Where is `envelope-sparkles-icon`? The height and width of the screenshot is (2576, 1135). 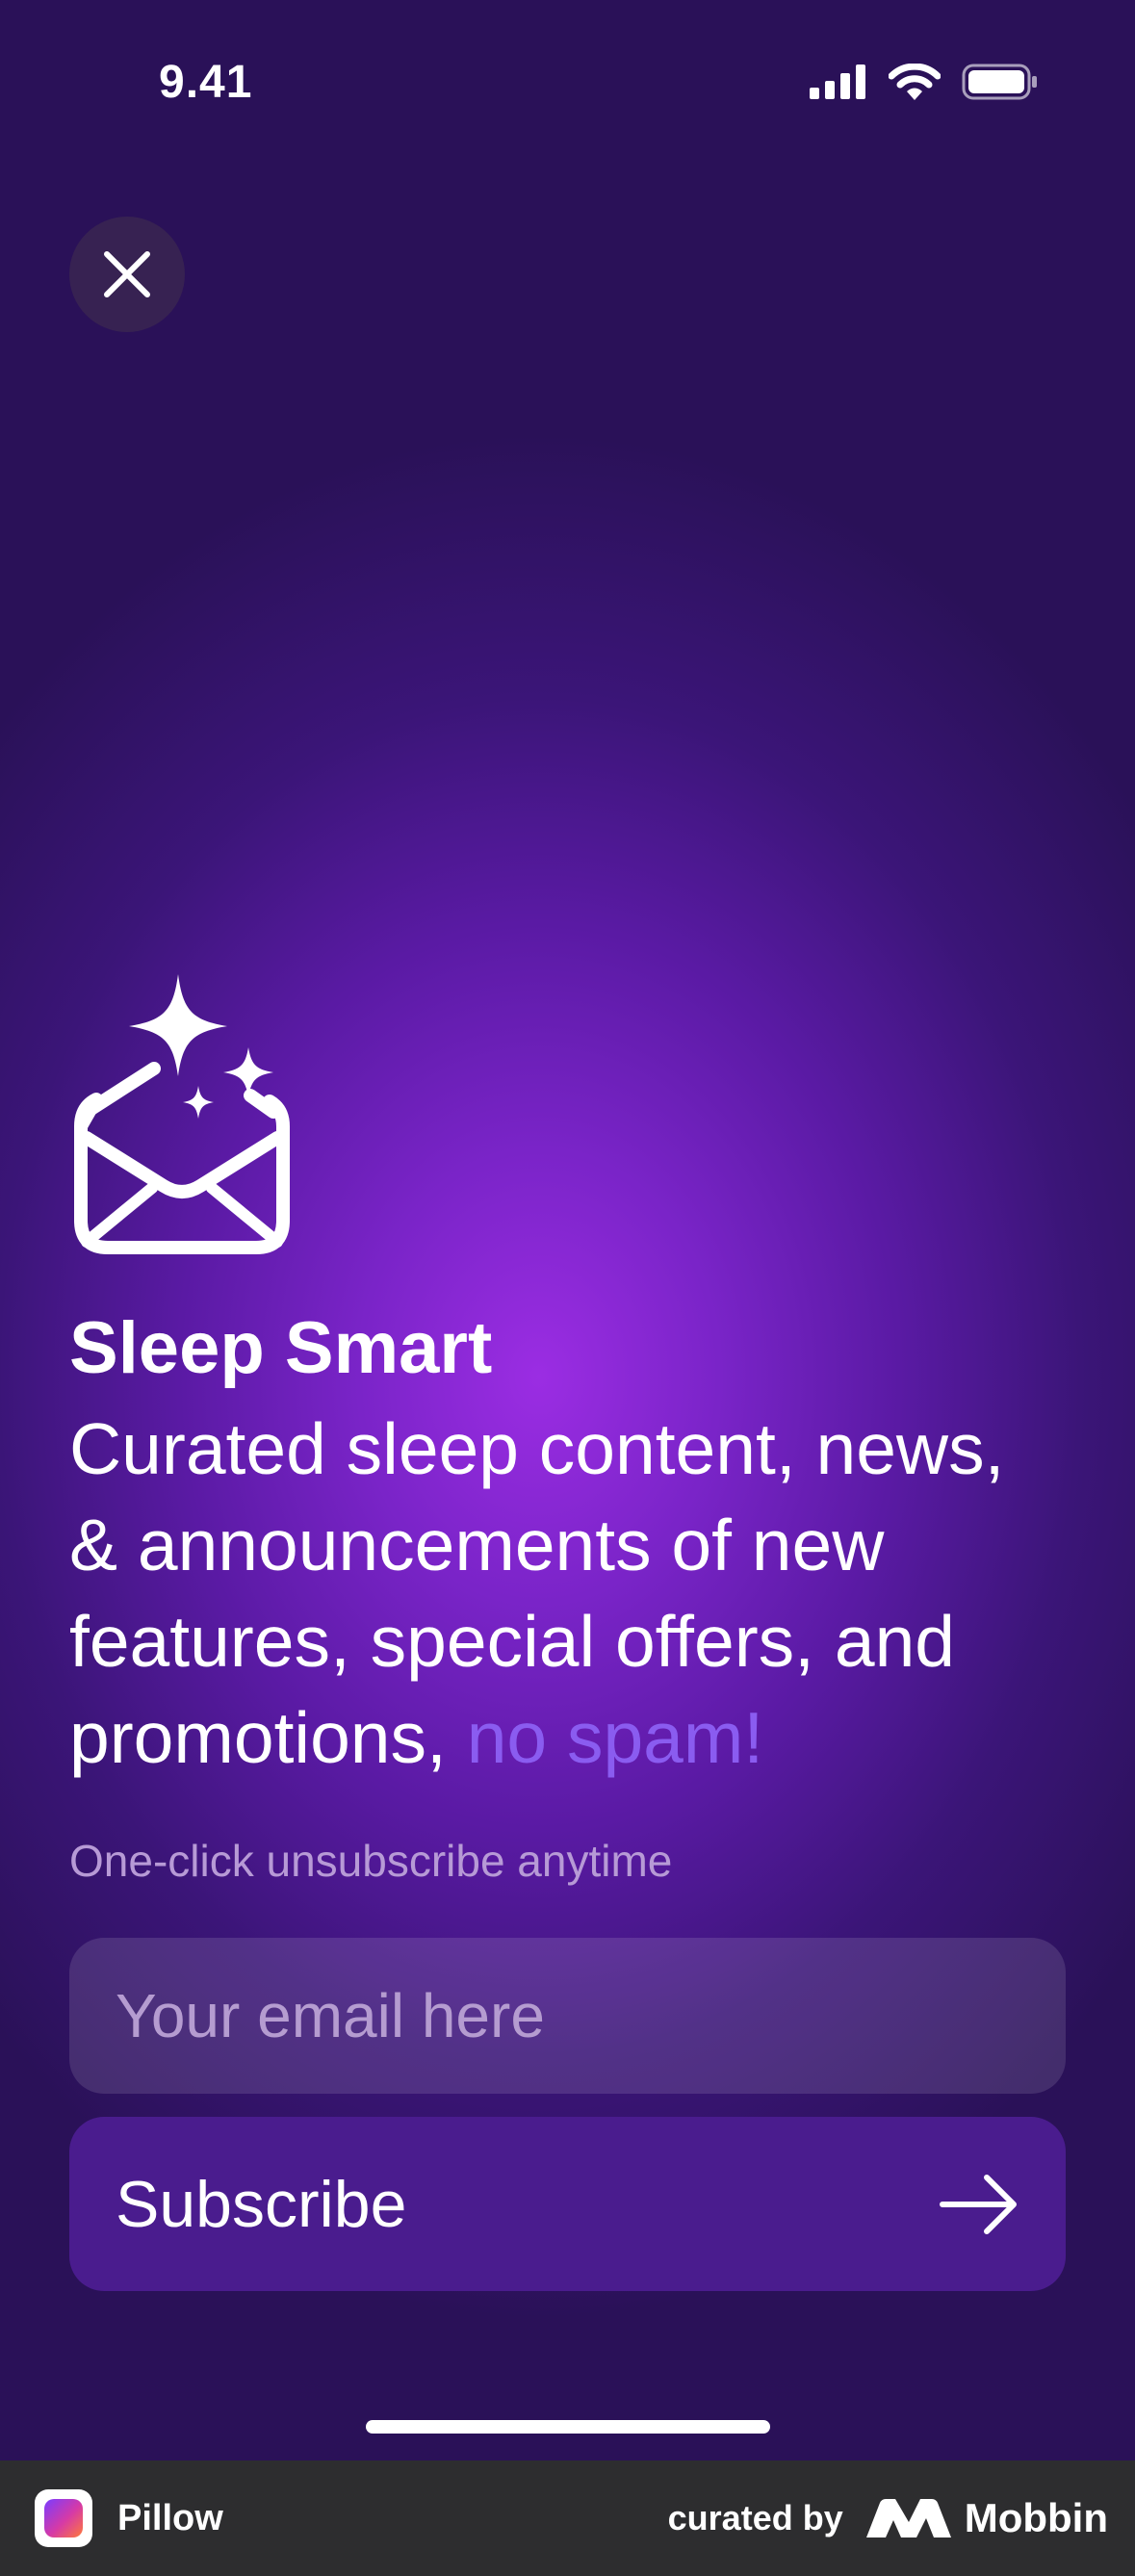 envelope-sparkles-icon is located at coordinates (182, 1114).